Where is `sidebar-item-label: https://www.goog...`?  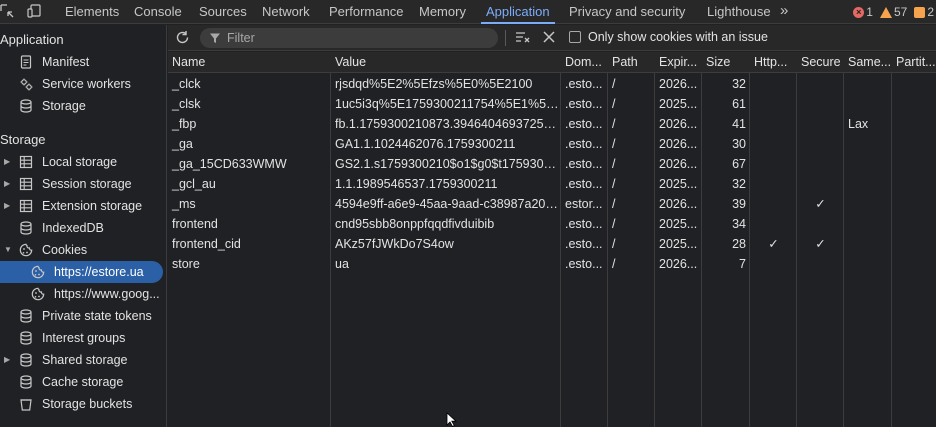 sidebar-item-label: https://www.goog... is located at coordinates (107, 294).